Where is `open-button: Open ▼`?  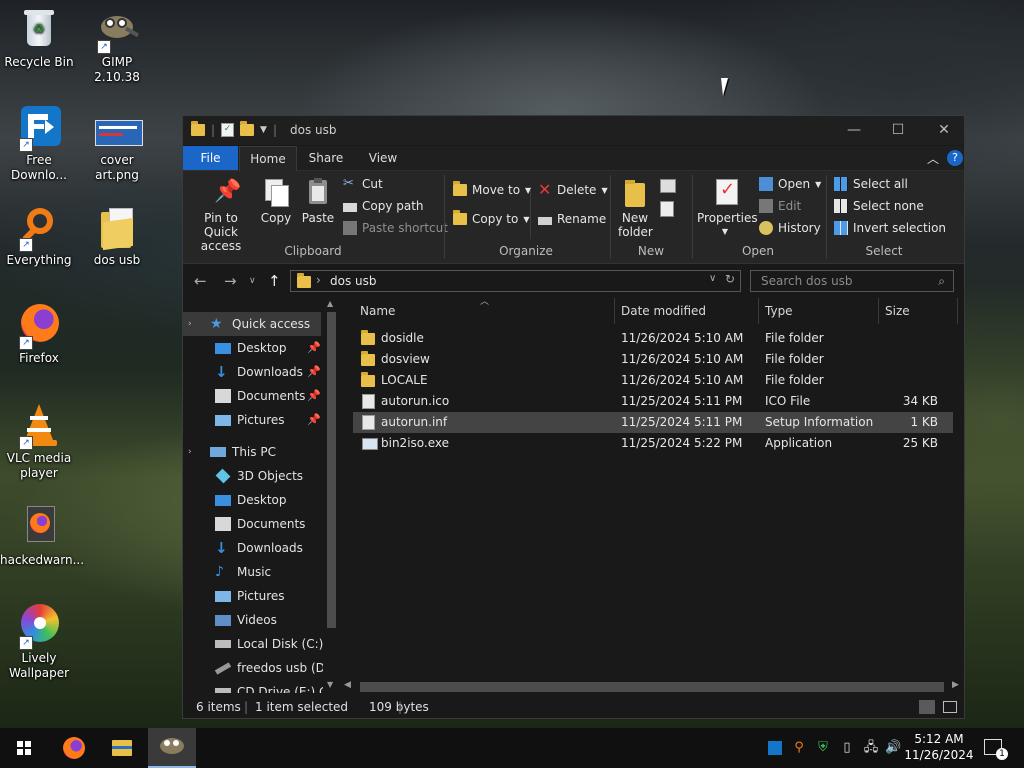 open-button: Open ▼ is located at coordinates (790, 184).